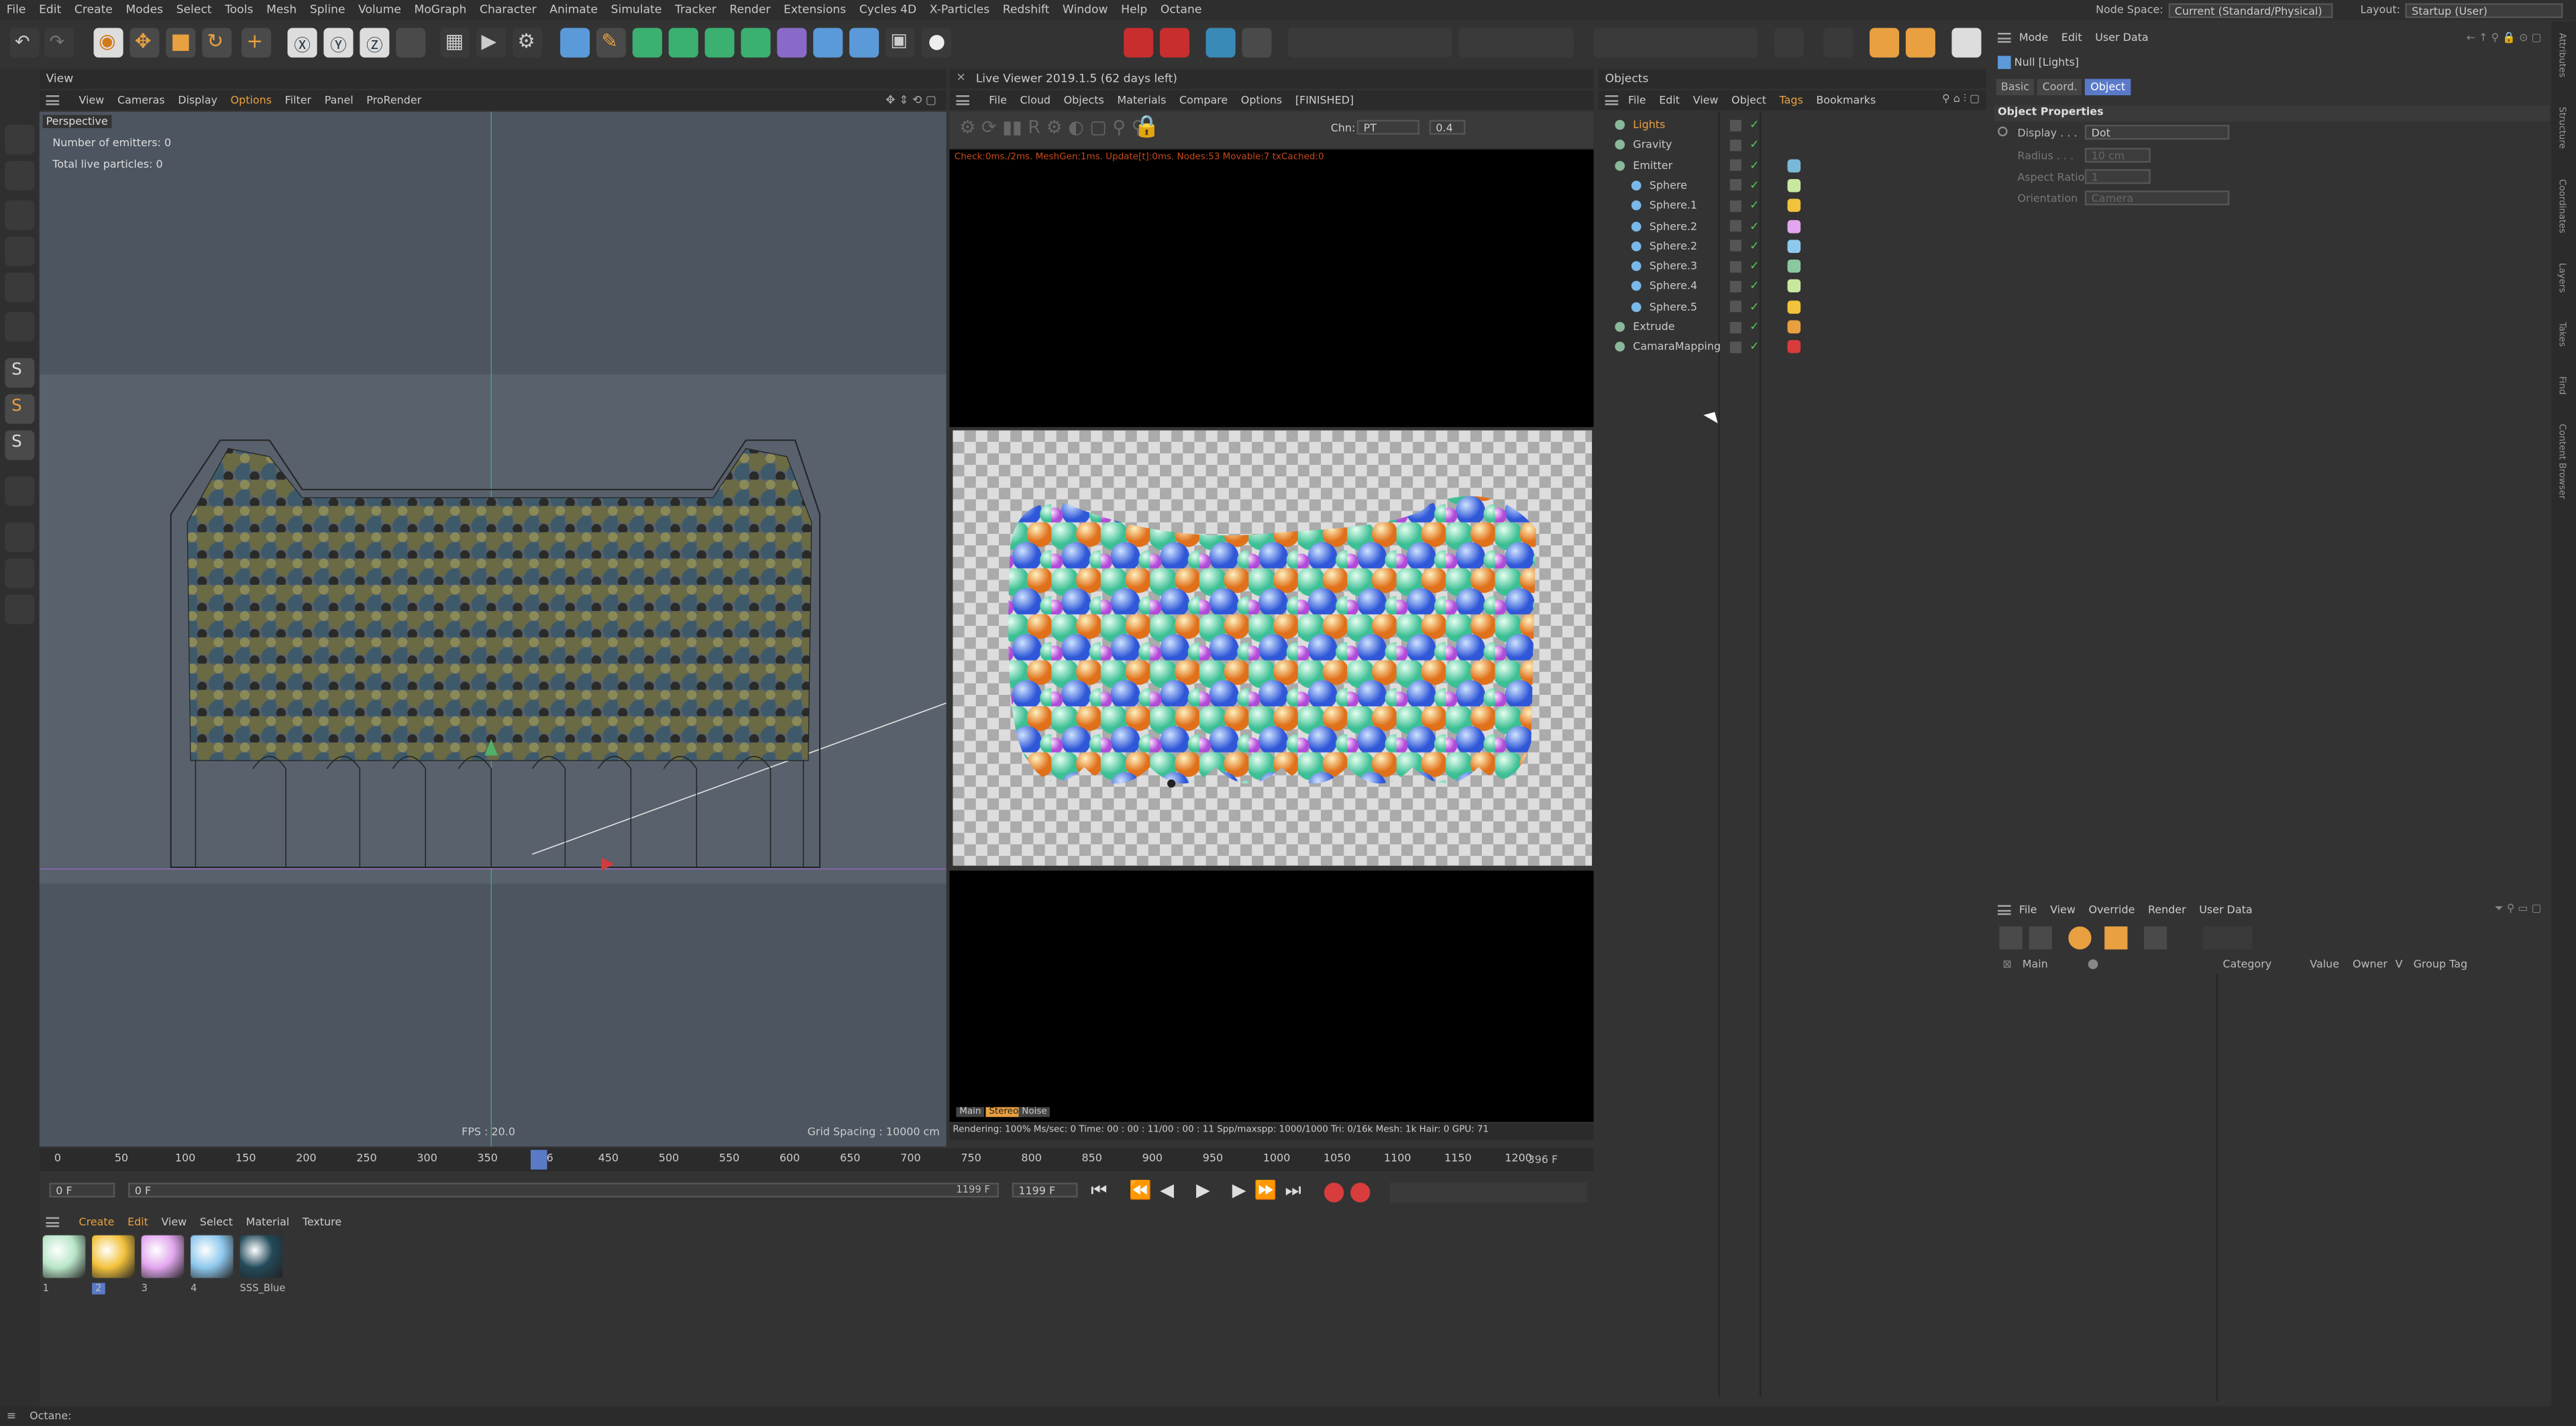 The width and height of the screenshot is (2576, 1426). Describe the element at coordinates (1034, 1112) in the screenshot. I see `lv-tab-noise: Noise` at that location.